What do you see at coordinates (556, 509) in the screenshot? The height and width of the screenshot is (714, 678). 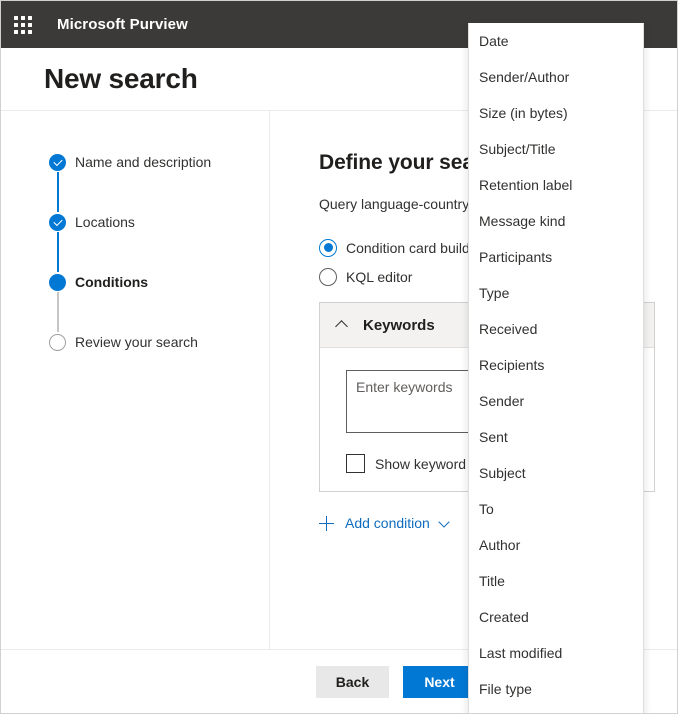 I see `dropdown-item: To` at bounding box center [556, 509].